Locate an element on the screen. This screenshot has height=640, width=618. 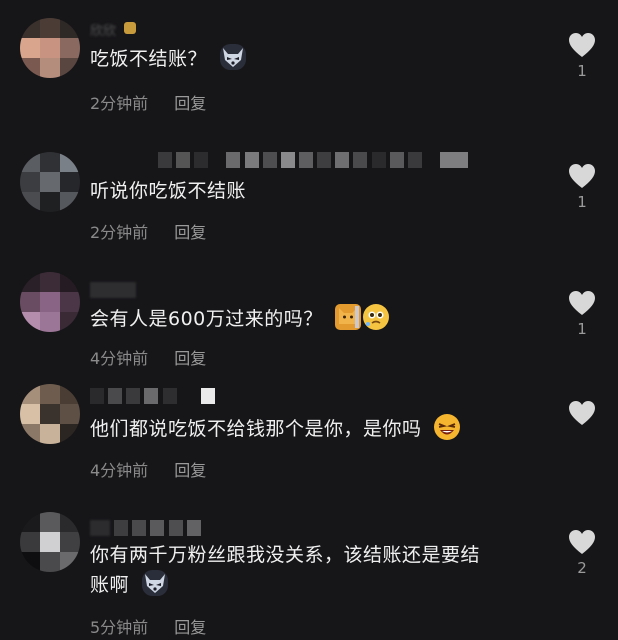
username: 欣欣 is located at coordinates (113, 29).